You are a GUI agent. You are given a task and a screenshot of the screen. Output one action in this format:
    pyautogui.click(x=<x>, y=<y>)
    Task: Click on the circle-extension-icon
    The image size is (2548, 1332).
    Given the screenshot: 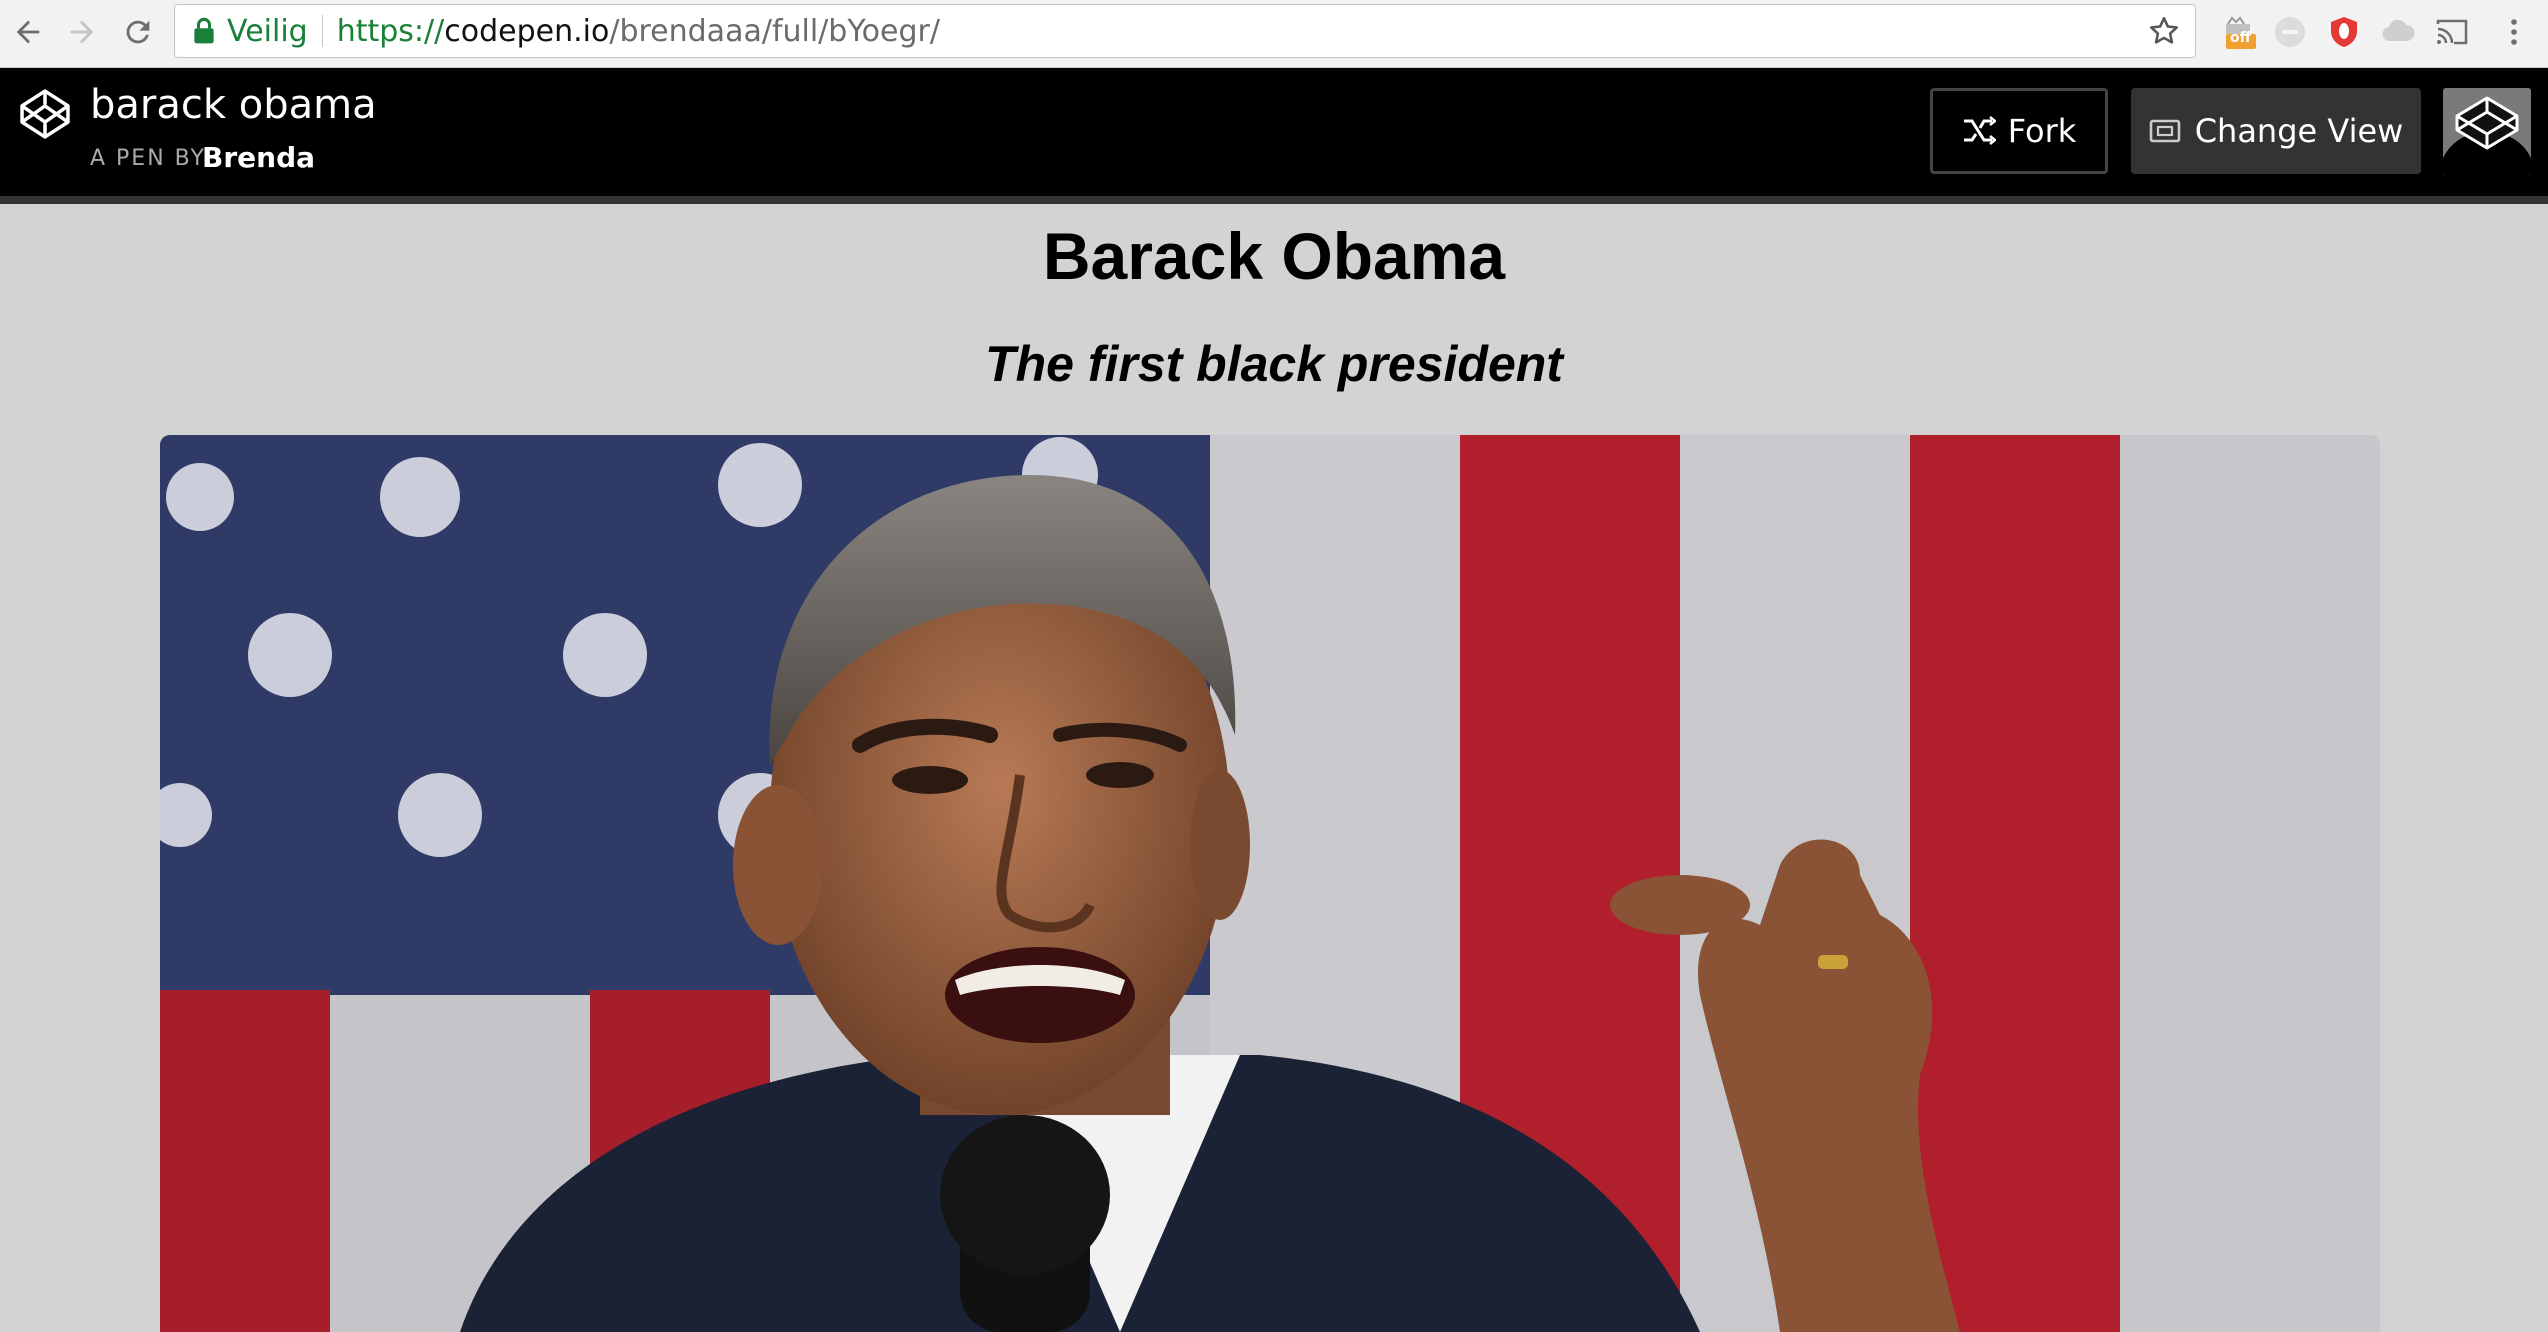 What is the action you would take?
    pyautogui.click(x=2290, y=32)
    